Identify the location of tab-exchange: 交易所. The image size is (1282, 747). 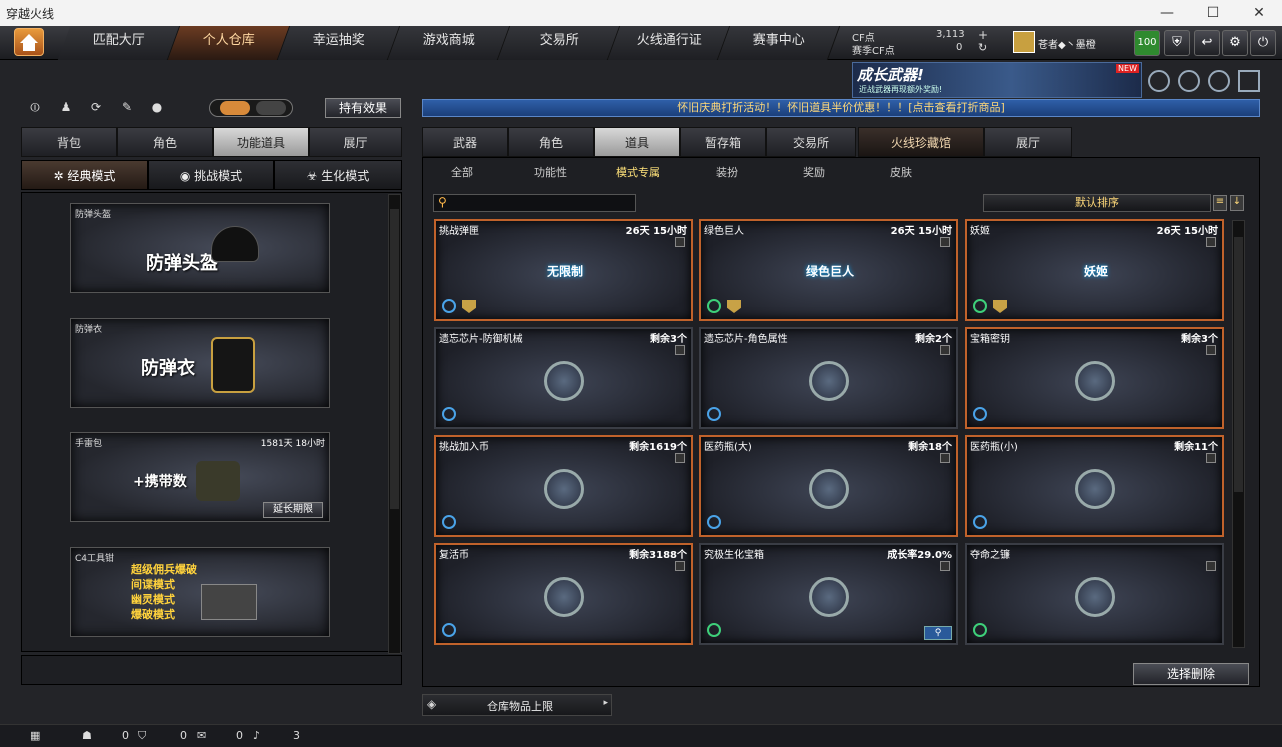
(559, 43).